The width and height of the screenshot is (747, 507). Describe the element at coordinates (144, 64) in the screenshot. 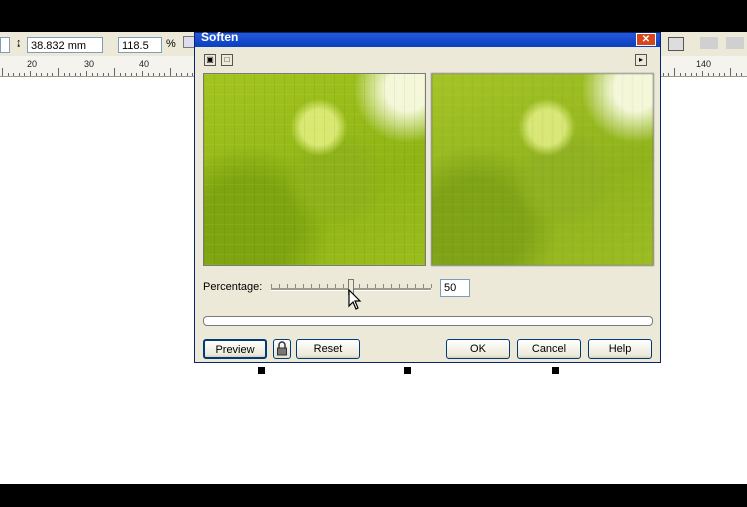

I see `ruler-label: 40` at that location.